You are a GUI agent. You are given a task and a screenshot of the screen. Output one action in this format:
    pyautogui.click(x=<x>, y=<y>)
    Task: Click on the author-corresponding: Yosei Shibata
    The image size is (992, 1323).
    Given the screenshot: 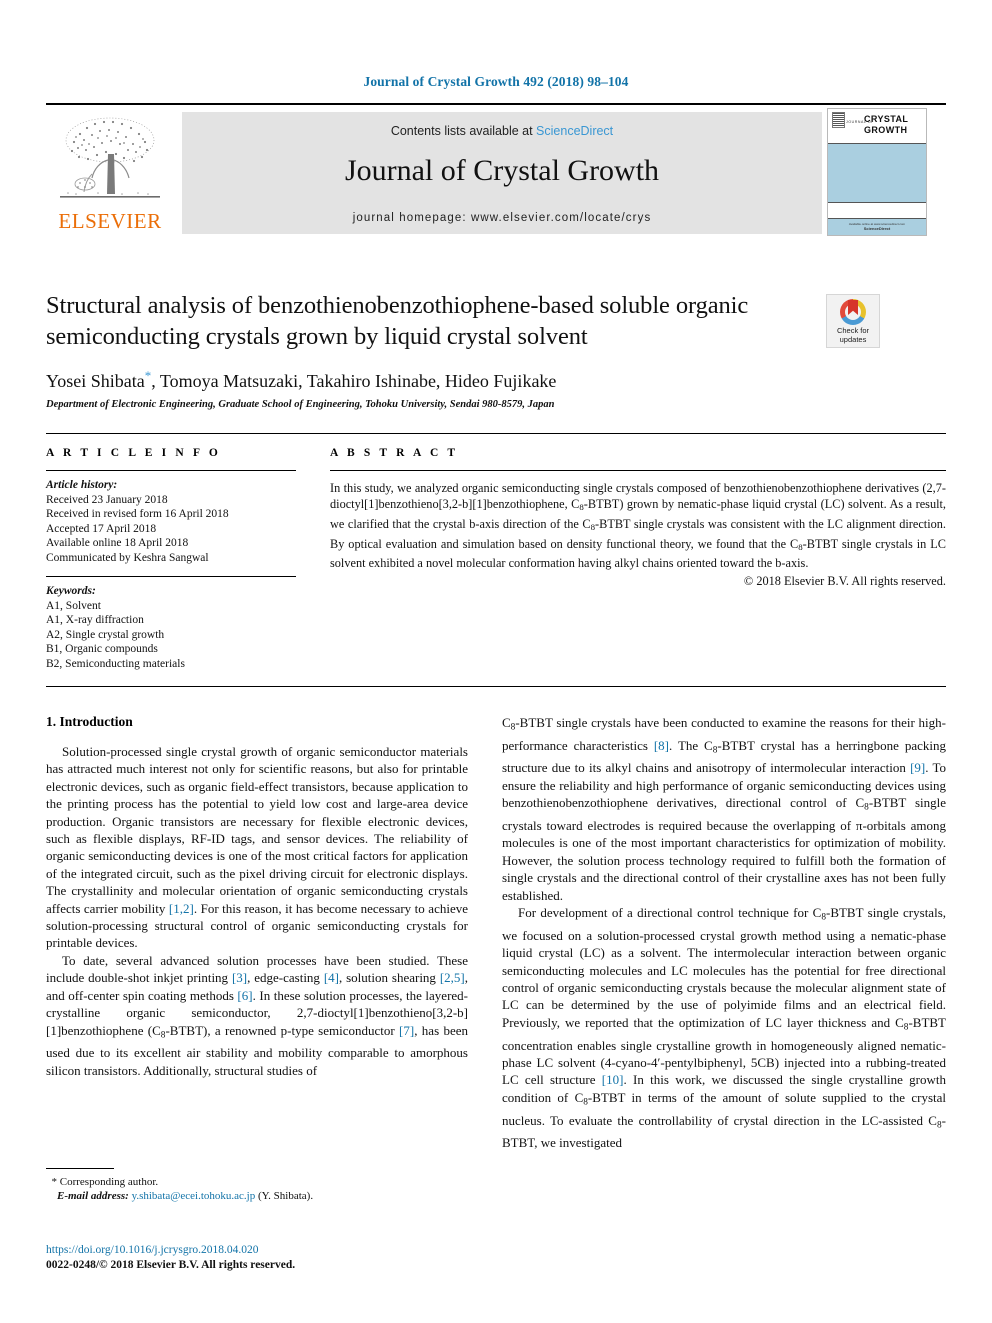 What is the action you would take?
    pyautogui.click(x=95, y=381)
    